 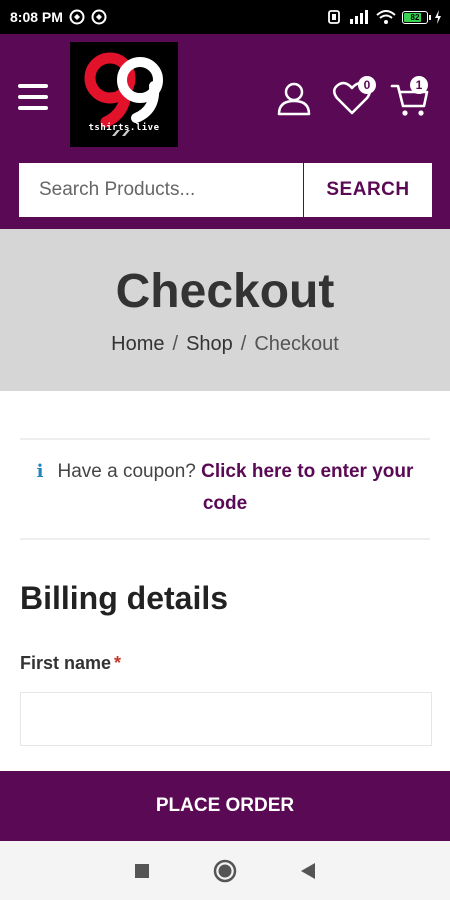 I want to click on user-account-icon, so click(x=294, y=98).